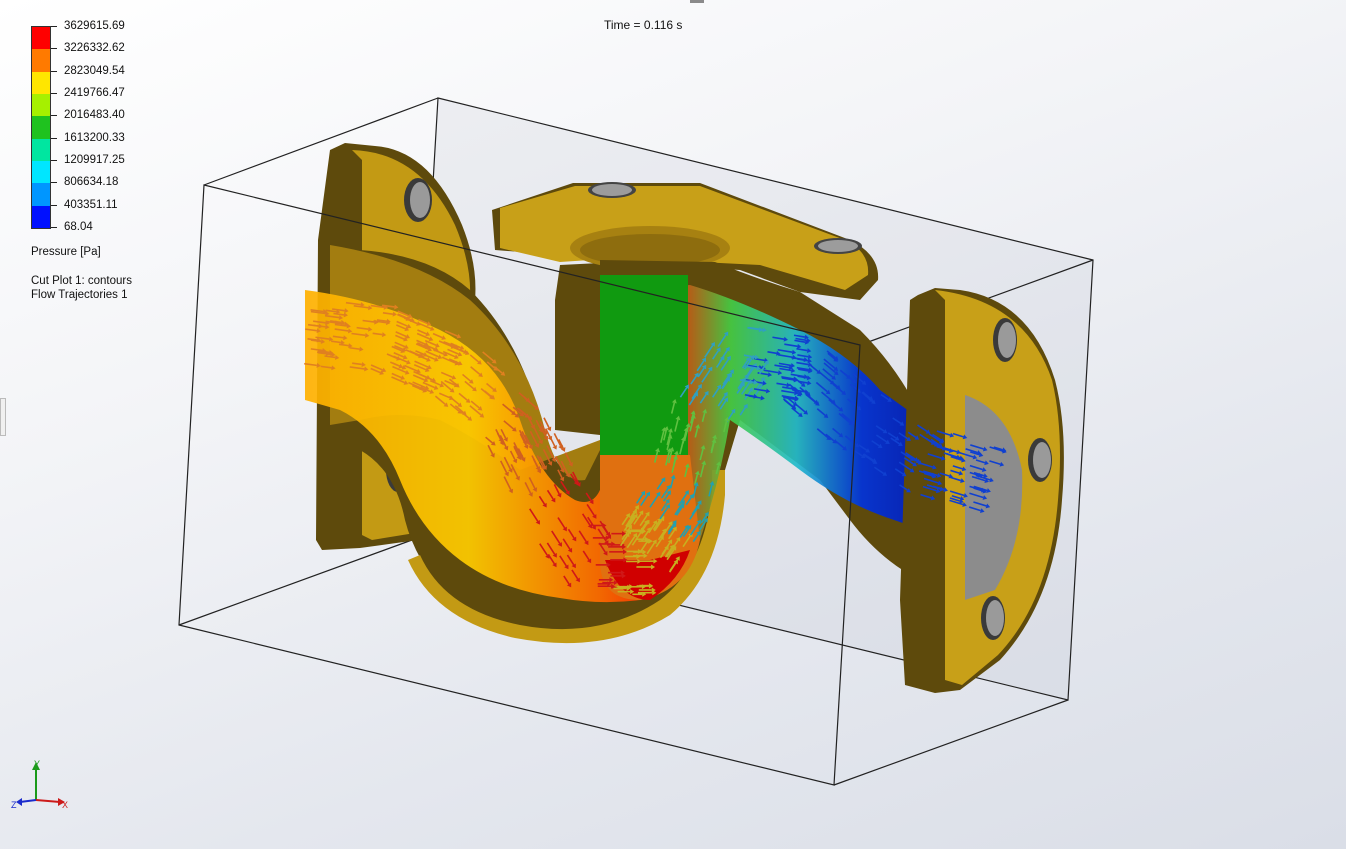 The height and width of the screenshot is (849, 1346). I want to click on z-axis, so click(28, 801).